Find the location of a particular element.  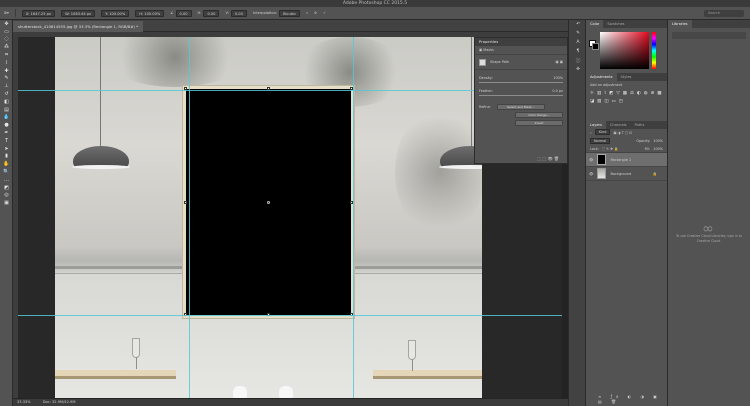

history-icon: ↶ is located at coordinates (578, 24).